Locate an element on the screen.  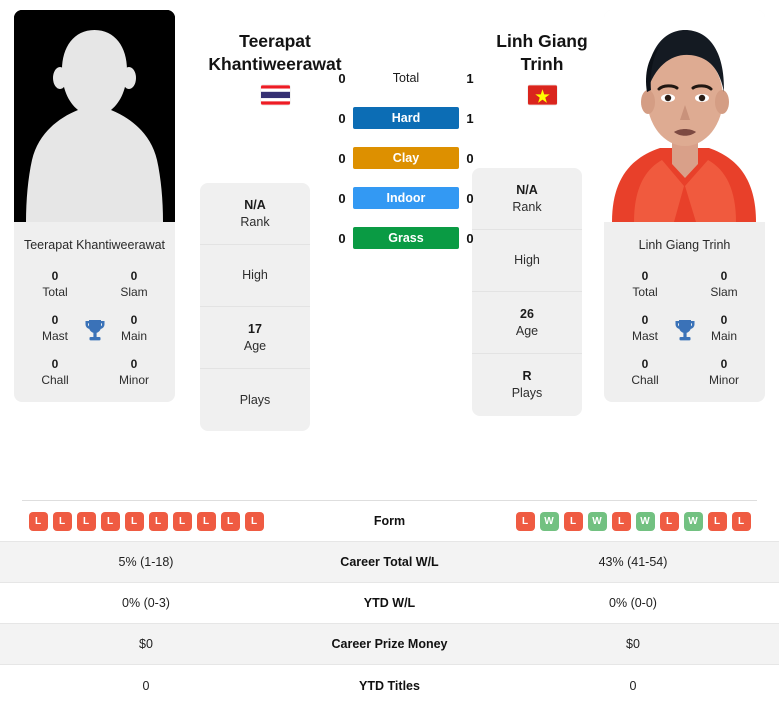
row-label: Career Total W/L is located at coordinates (389, 562).